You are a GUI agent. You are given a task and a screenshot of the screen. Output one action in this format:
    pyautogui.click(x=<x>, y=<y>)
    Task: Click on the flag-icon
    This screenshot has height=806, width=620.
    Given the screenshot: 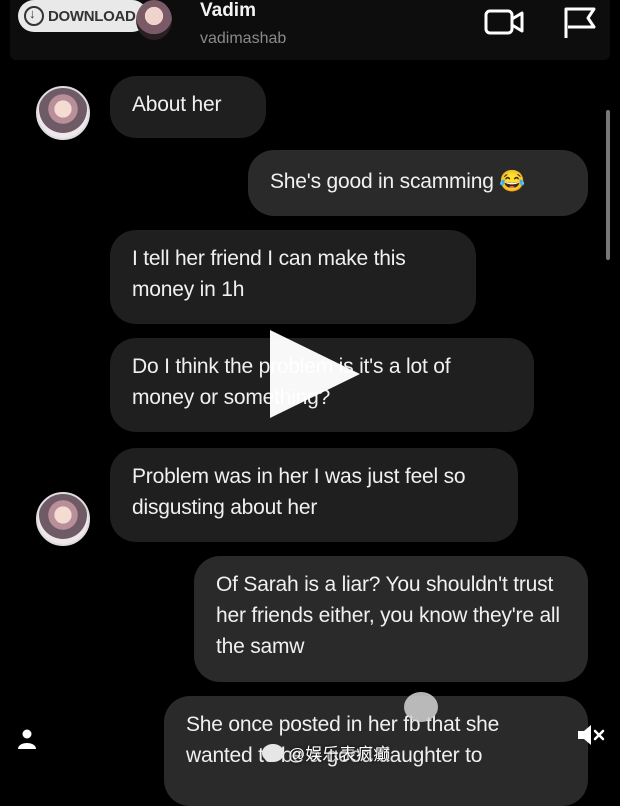 What is the action you would take?
    pyautogui.click(x=580, y=23)
    